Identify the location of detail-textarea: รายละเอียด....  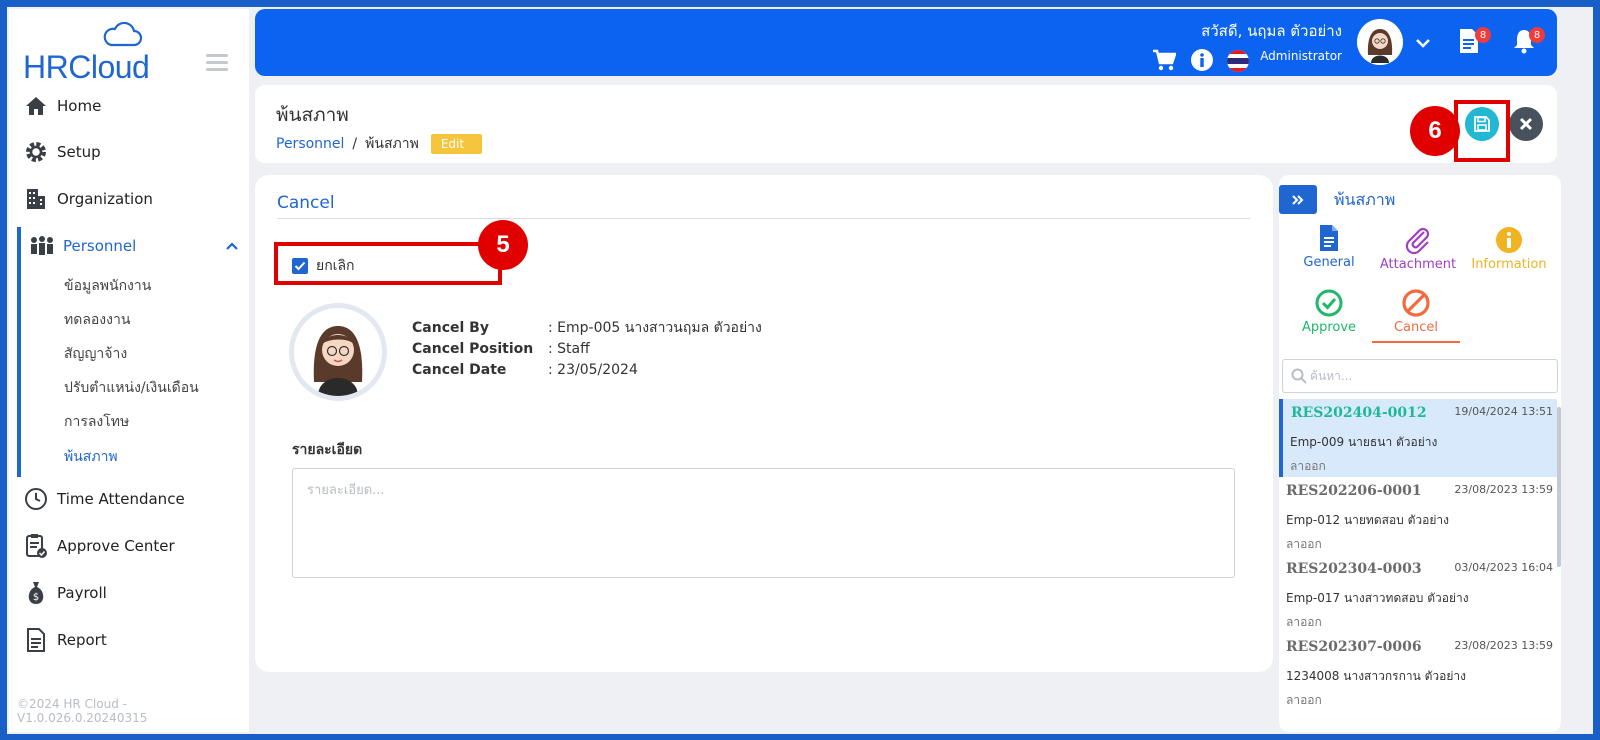
(763, 523).